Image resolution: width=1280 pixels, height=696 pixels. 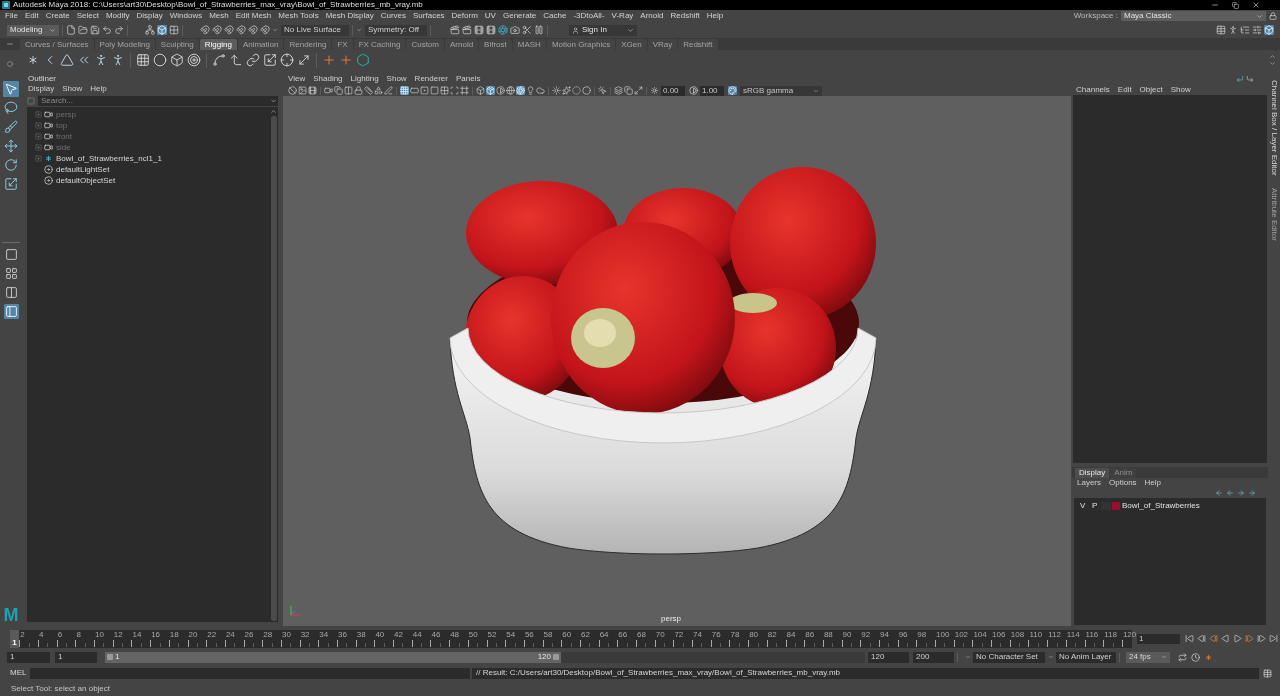 I want to click on shelf-tab: Rigging, so click(x=218, y=44).